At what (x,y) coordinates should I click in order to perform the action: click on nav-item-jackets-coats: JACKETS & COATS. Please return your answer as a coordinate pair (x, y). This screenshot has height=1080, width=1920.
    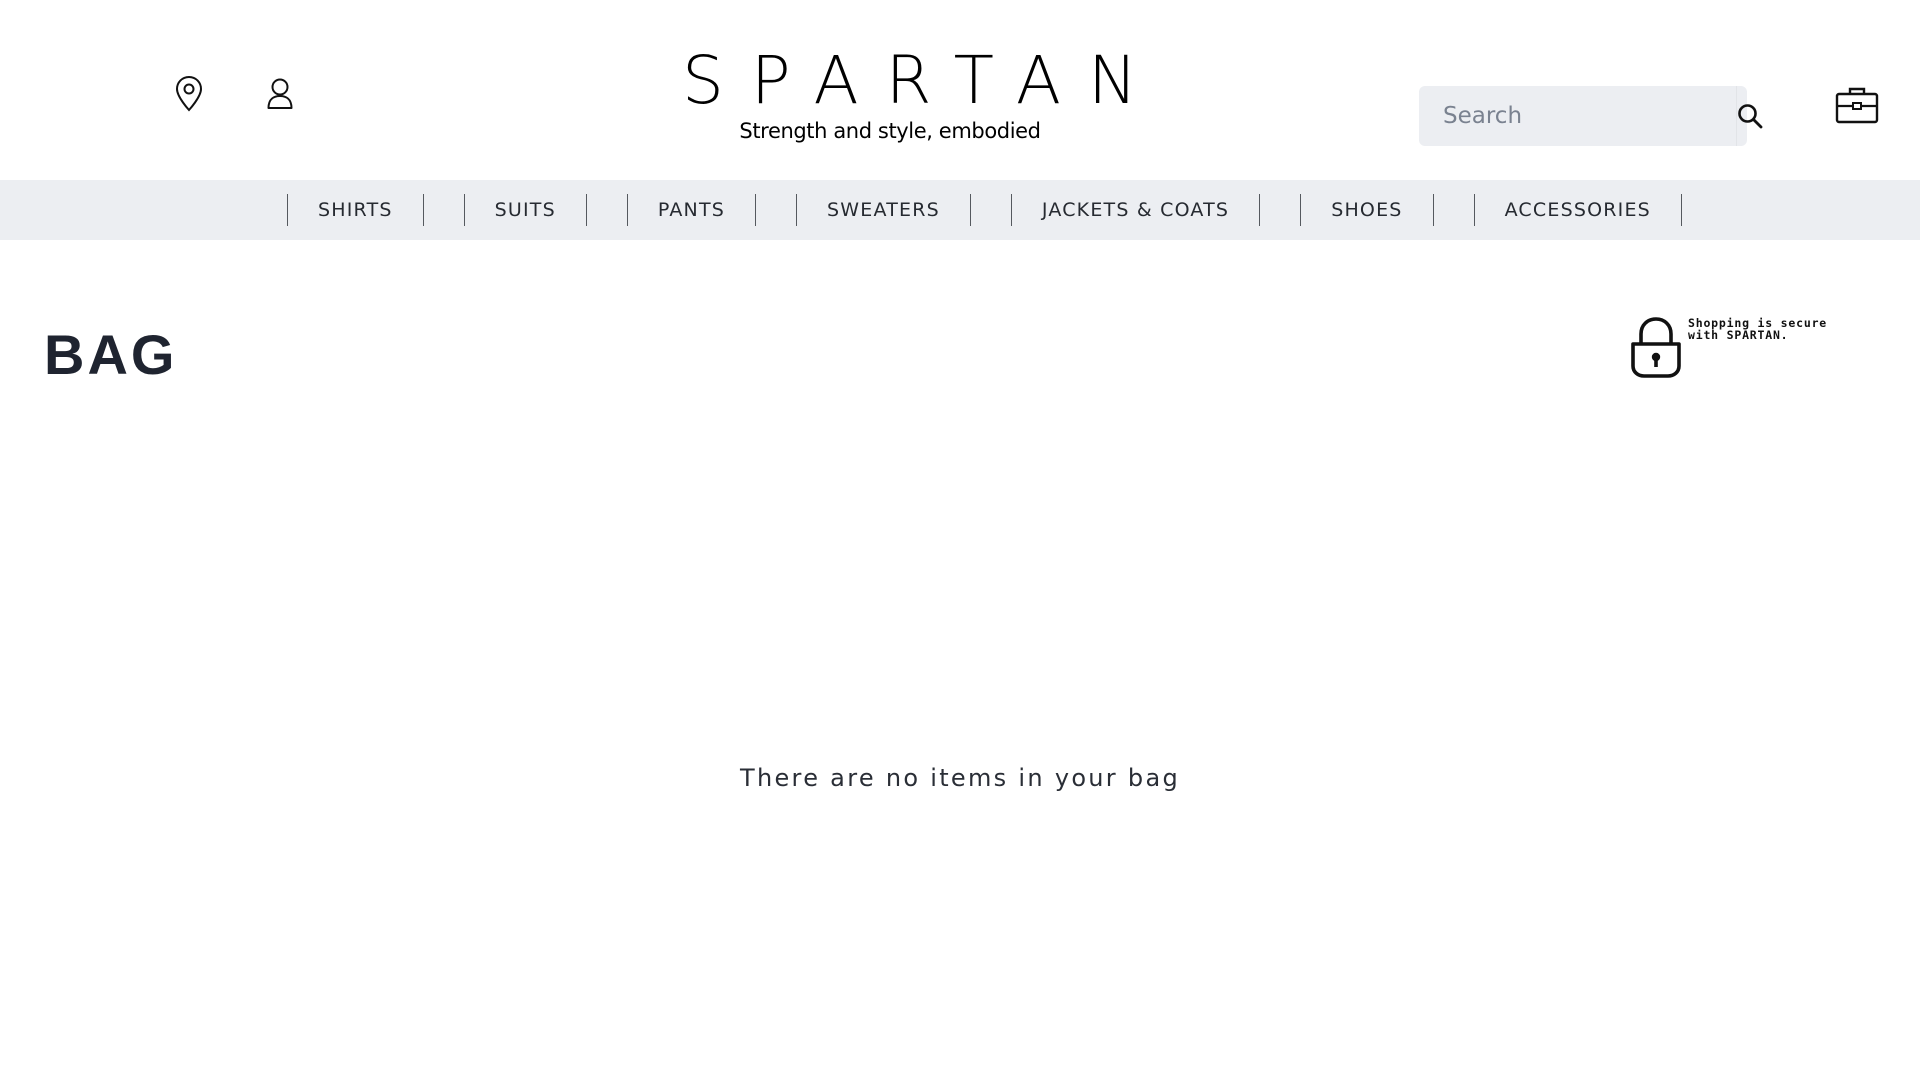
    Looking at the image, I should click on (1135, 210).